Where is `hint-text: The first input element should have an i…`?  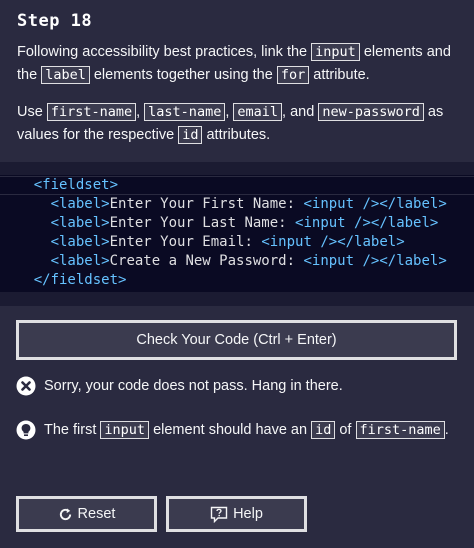 hint-text: The first input element should have an i… is located at coordinates (246, 430).